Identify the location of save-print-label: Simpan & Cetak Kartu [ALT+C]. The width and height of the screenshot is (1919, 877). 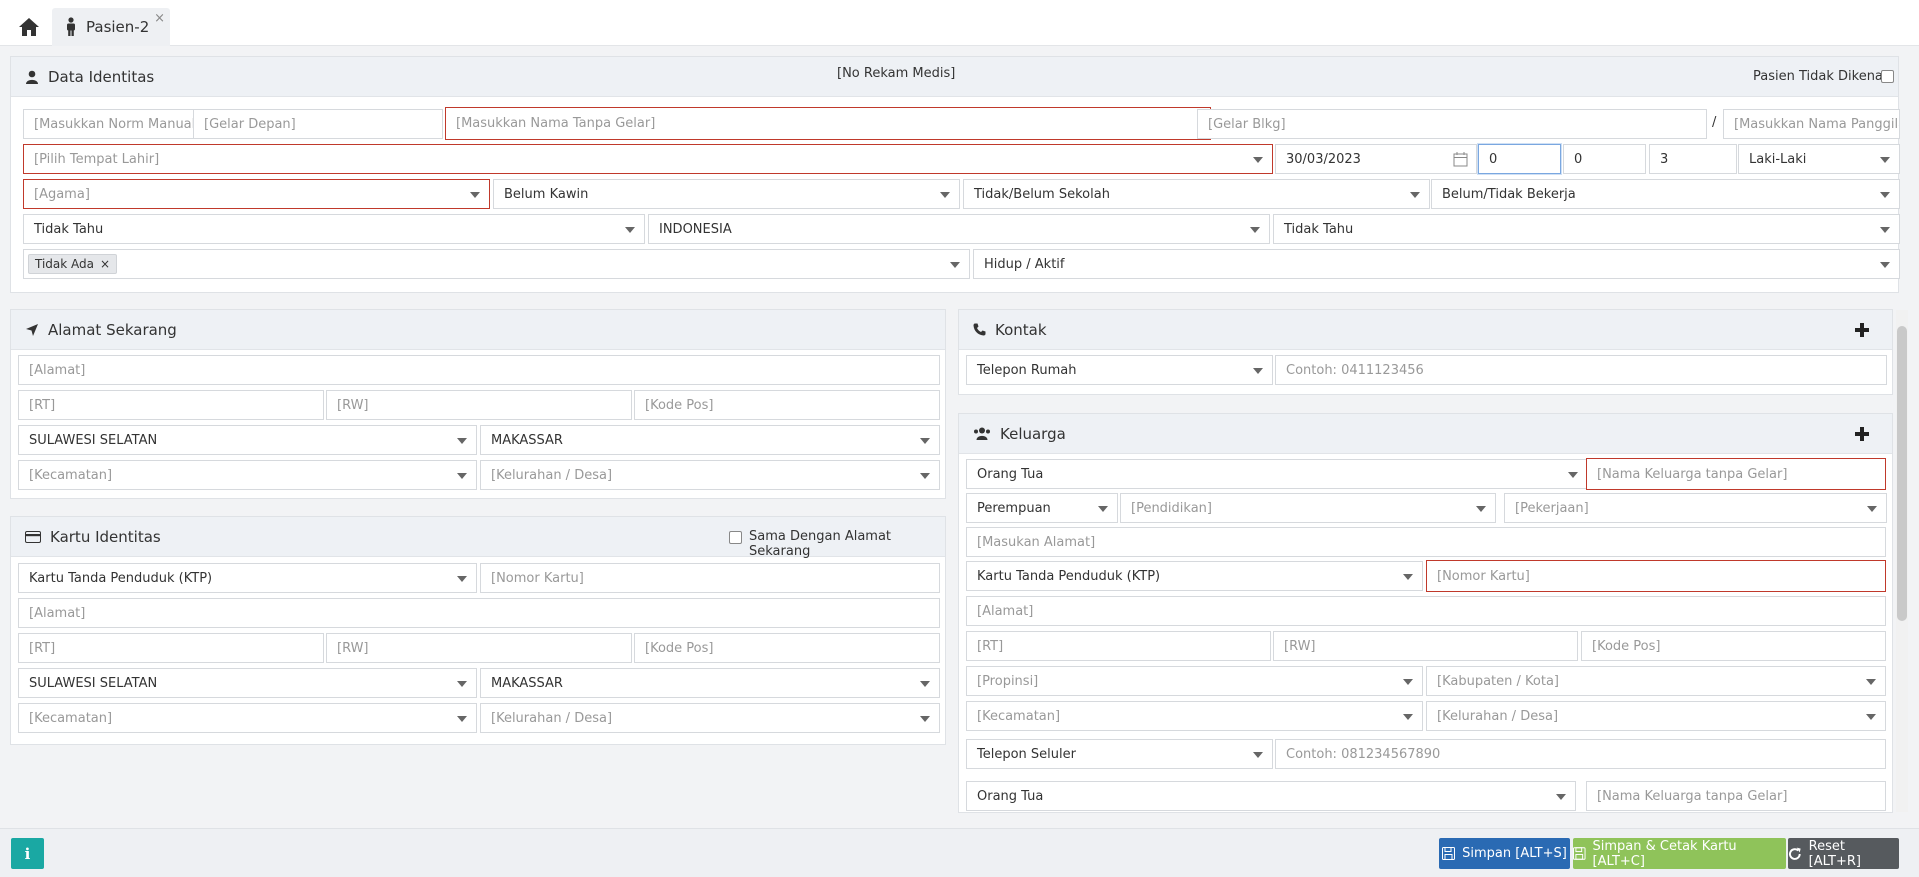
(1664, 853).